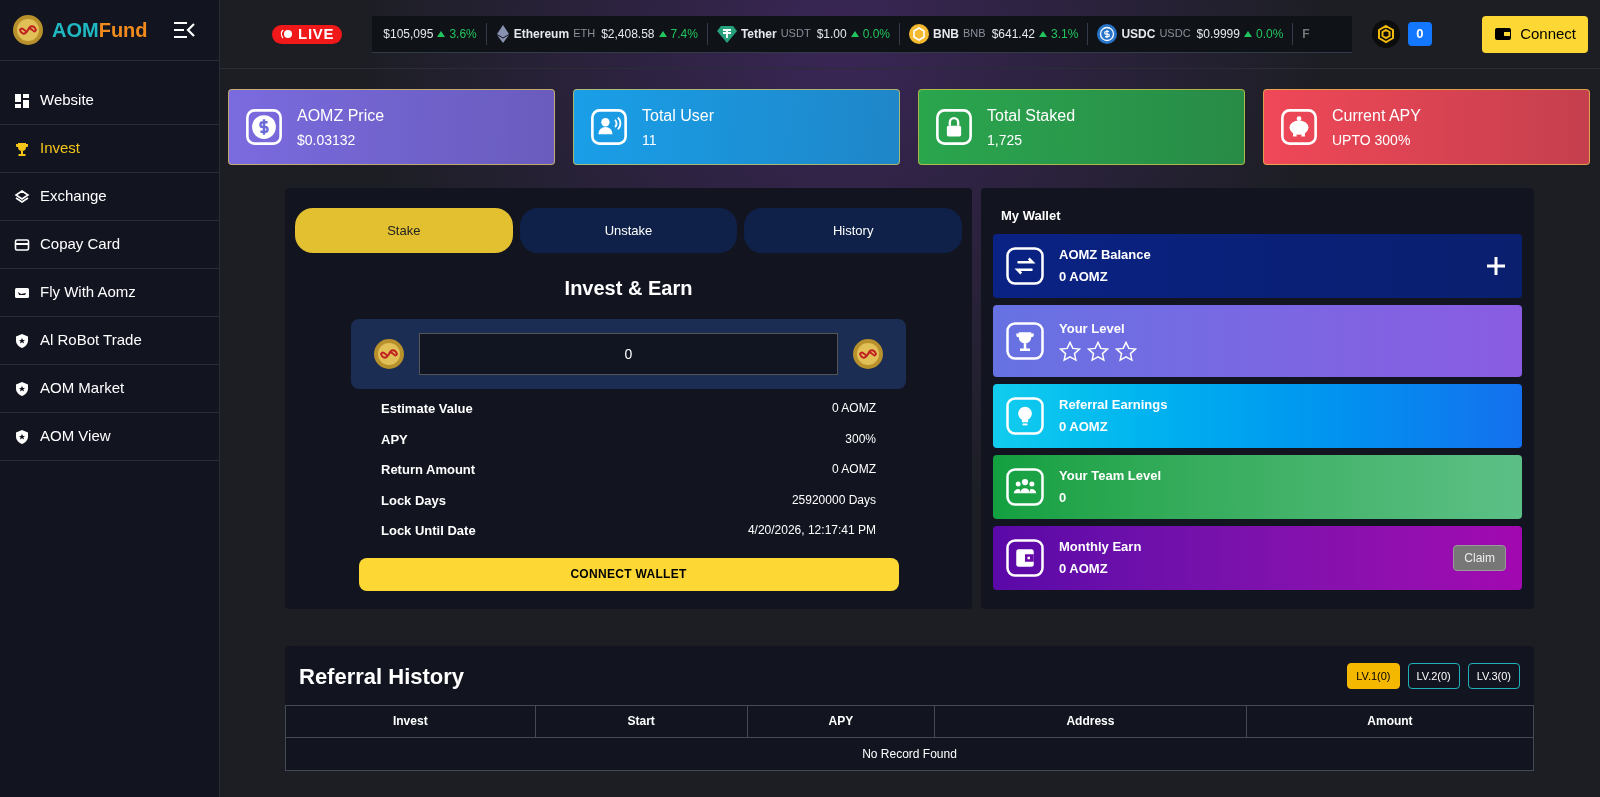  Describe the element at coordinates (22, 244) in the screenshot. I see `card-icon` at that location.